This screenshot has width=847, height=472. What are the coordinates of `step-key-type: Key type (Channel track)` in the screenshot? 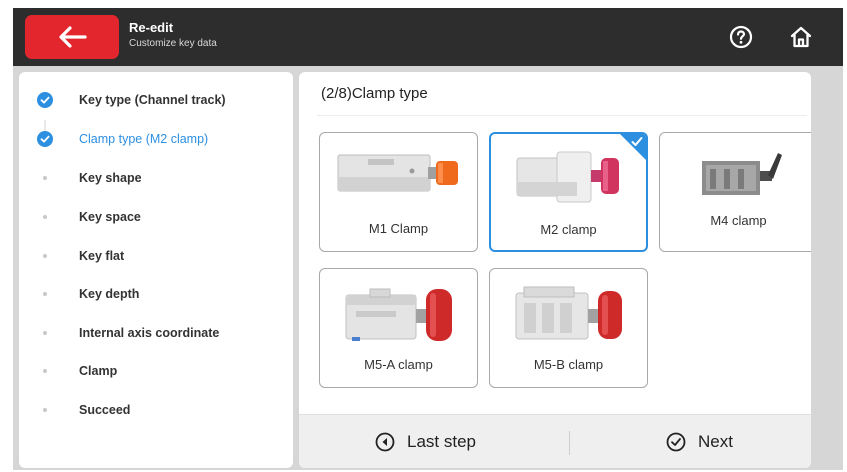 It's located at (156, 100).